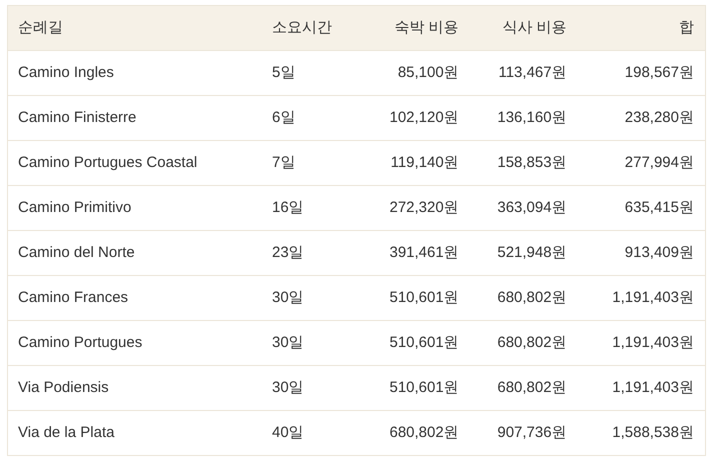  I want to click on column-header: 합, so click(686, 27).